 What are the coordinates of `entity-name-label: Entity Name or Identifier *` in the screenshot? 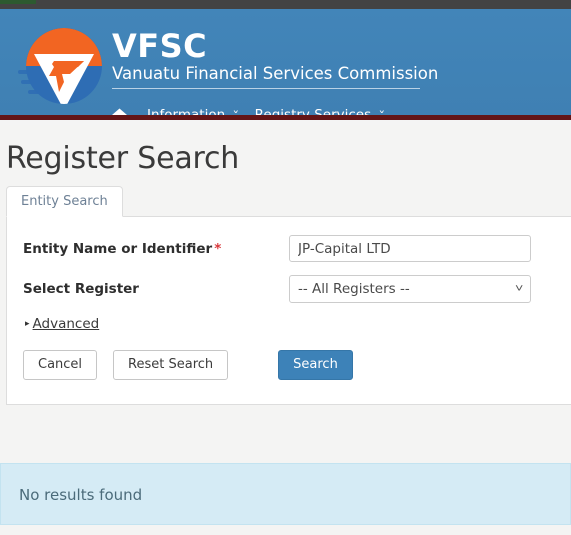 It's located at (156, 249).